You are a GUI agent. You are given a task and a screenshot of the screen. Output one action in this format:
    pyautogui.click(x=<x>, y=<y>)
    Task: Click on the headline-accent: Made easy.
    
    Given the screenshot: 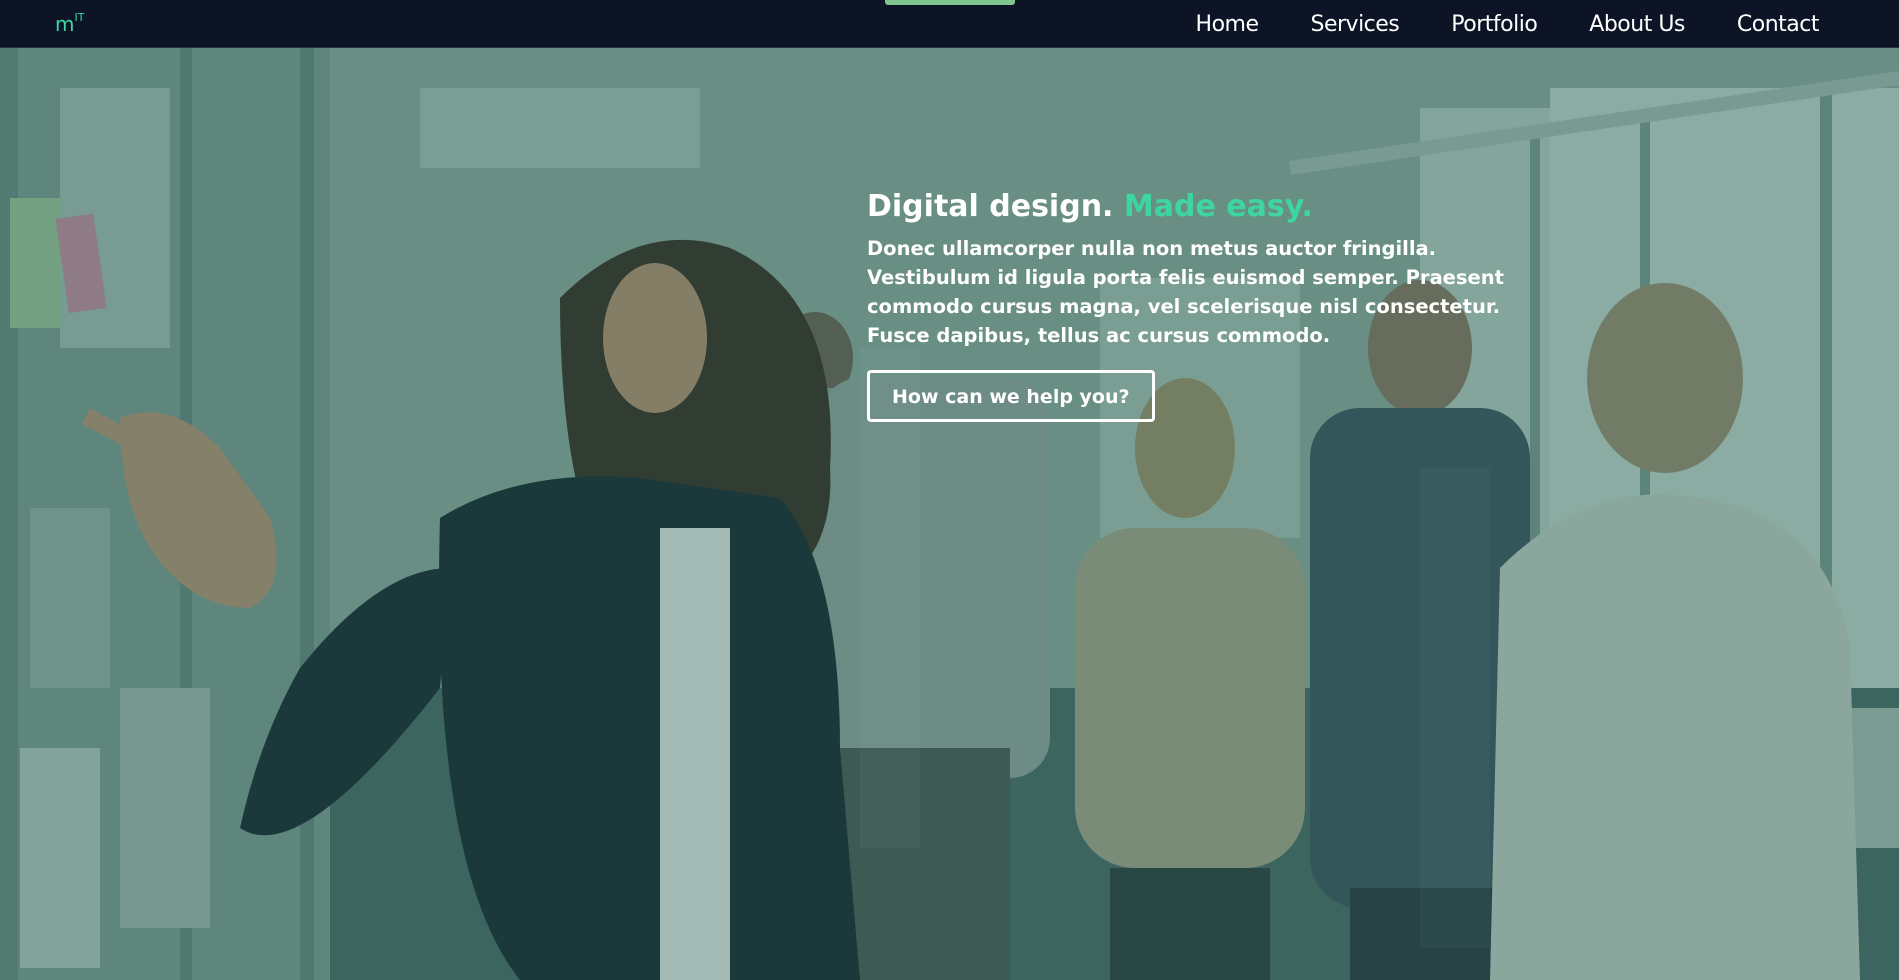 What is the action you would take?
    pyautogui.click(x=1218, y=206)
    